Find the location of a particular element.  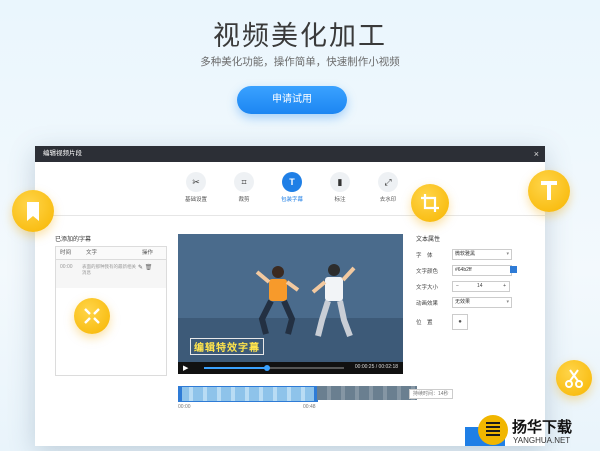

expand-icon is located at coordinates (92, 316).